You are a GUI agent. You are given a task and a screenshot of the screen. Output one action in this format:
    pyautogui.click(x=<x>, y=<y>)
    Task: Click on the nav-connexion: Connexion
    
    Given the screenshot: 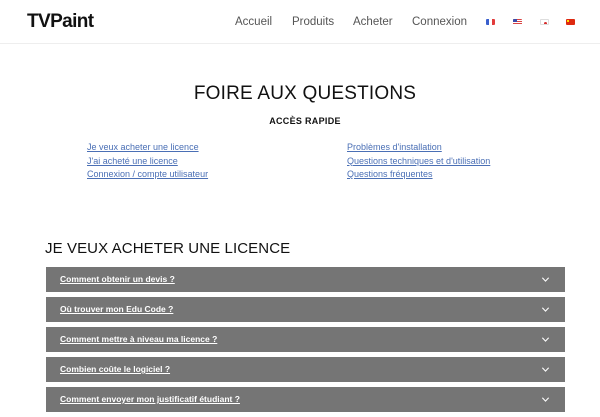 What is the action you would take?
    pyautogui.click(x=439, y=22)
    